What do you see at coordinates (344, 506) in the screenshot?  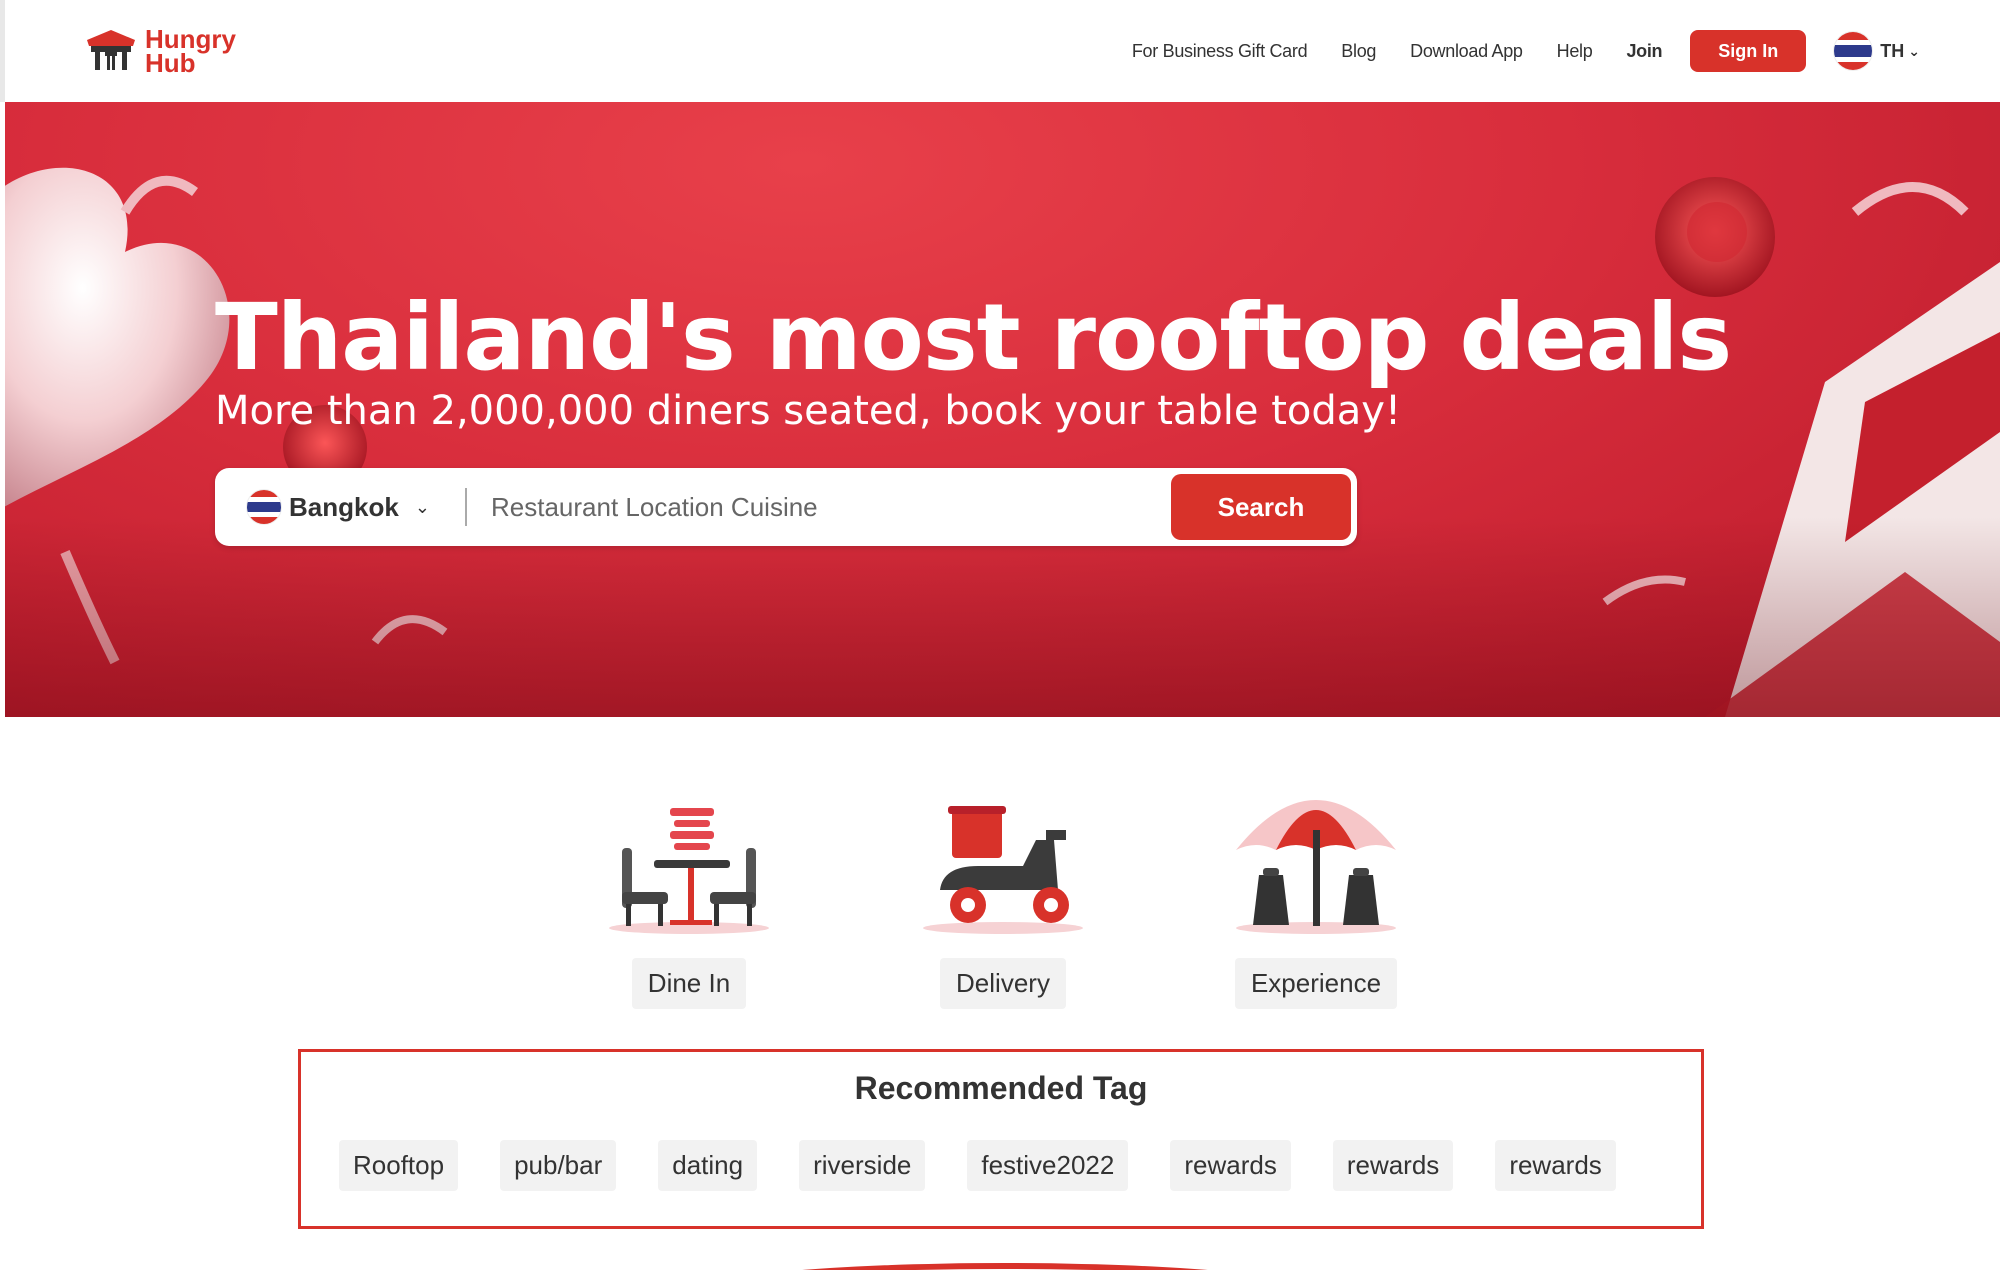 I see `city-name: Bangkok` at bounding box center [344, 506].